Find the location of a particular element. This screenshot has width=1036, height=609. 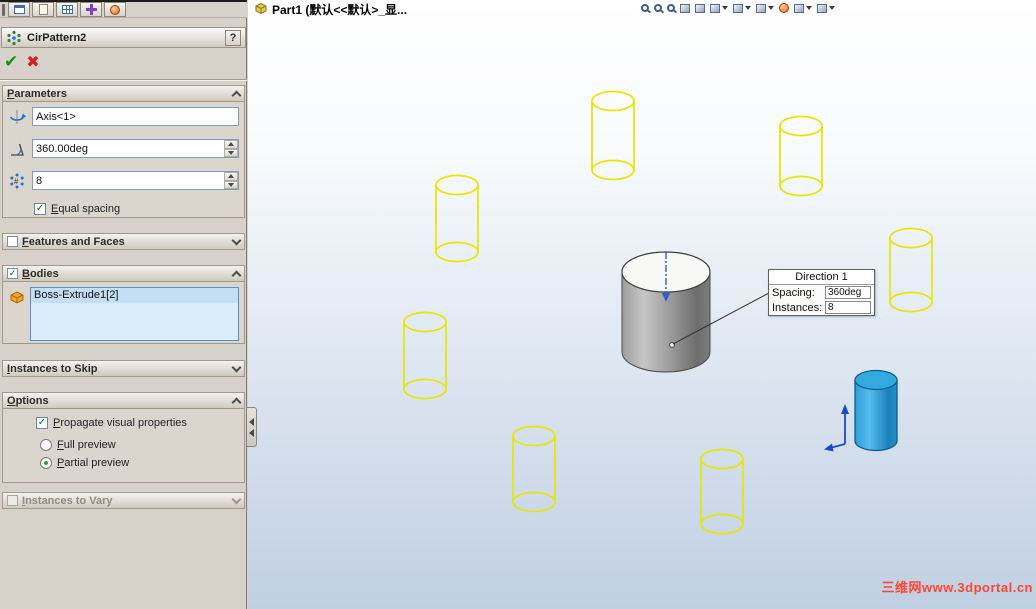

zoom-in-out-icon is located at coordinates (671, 8).